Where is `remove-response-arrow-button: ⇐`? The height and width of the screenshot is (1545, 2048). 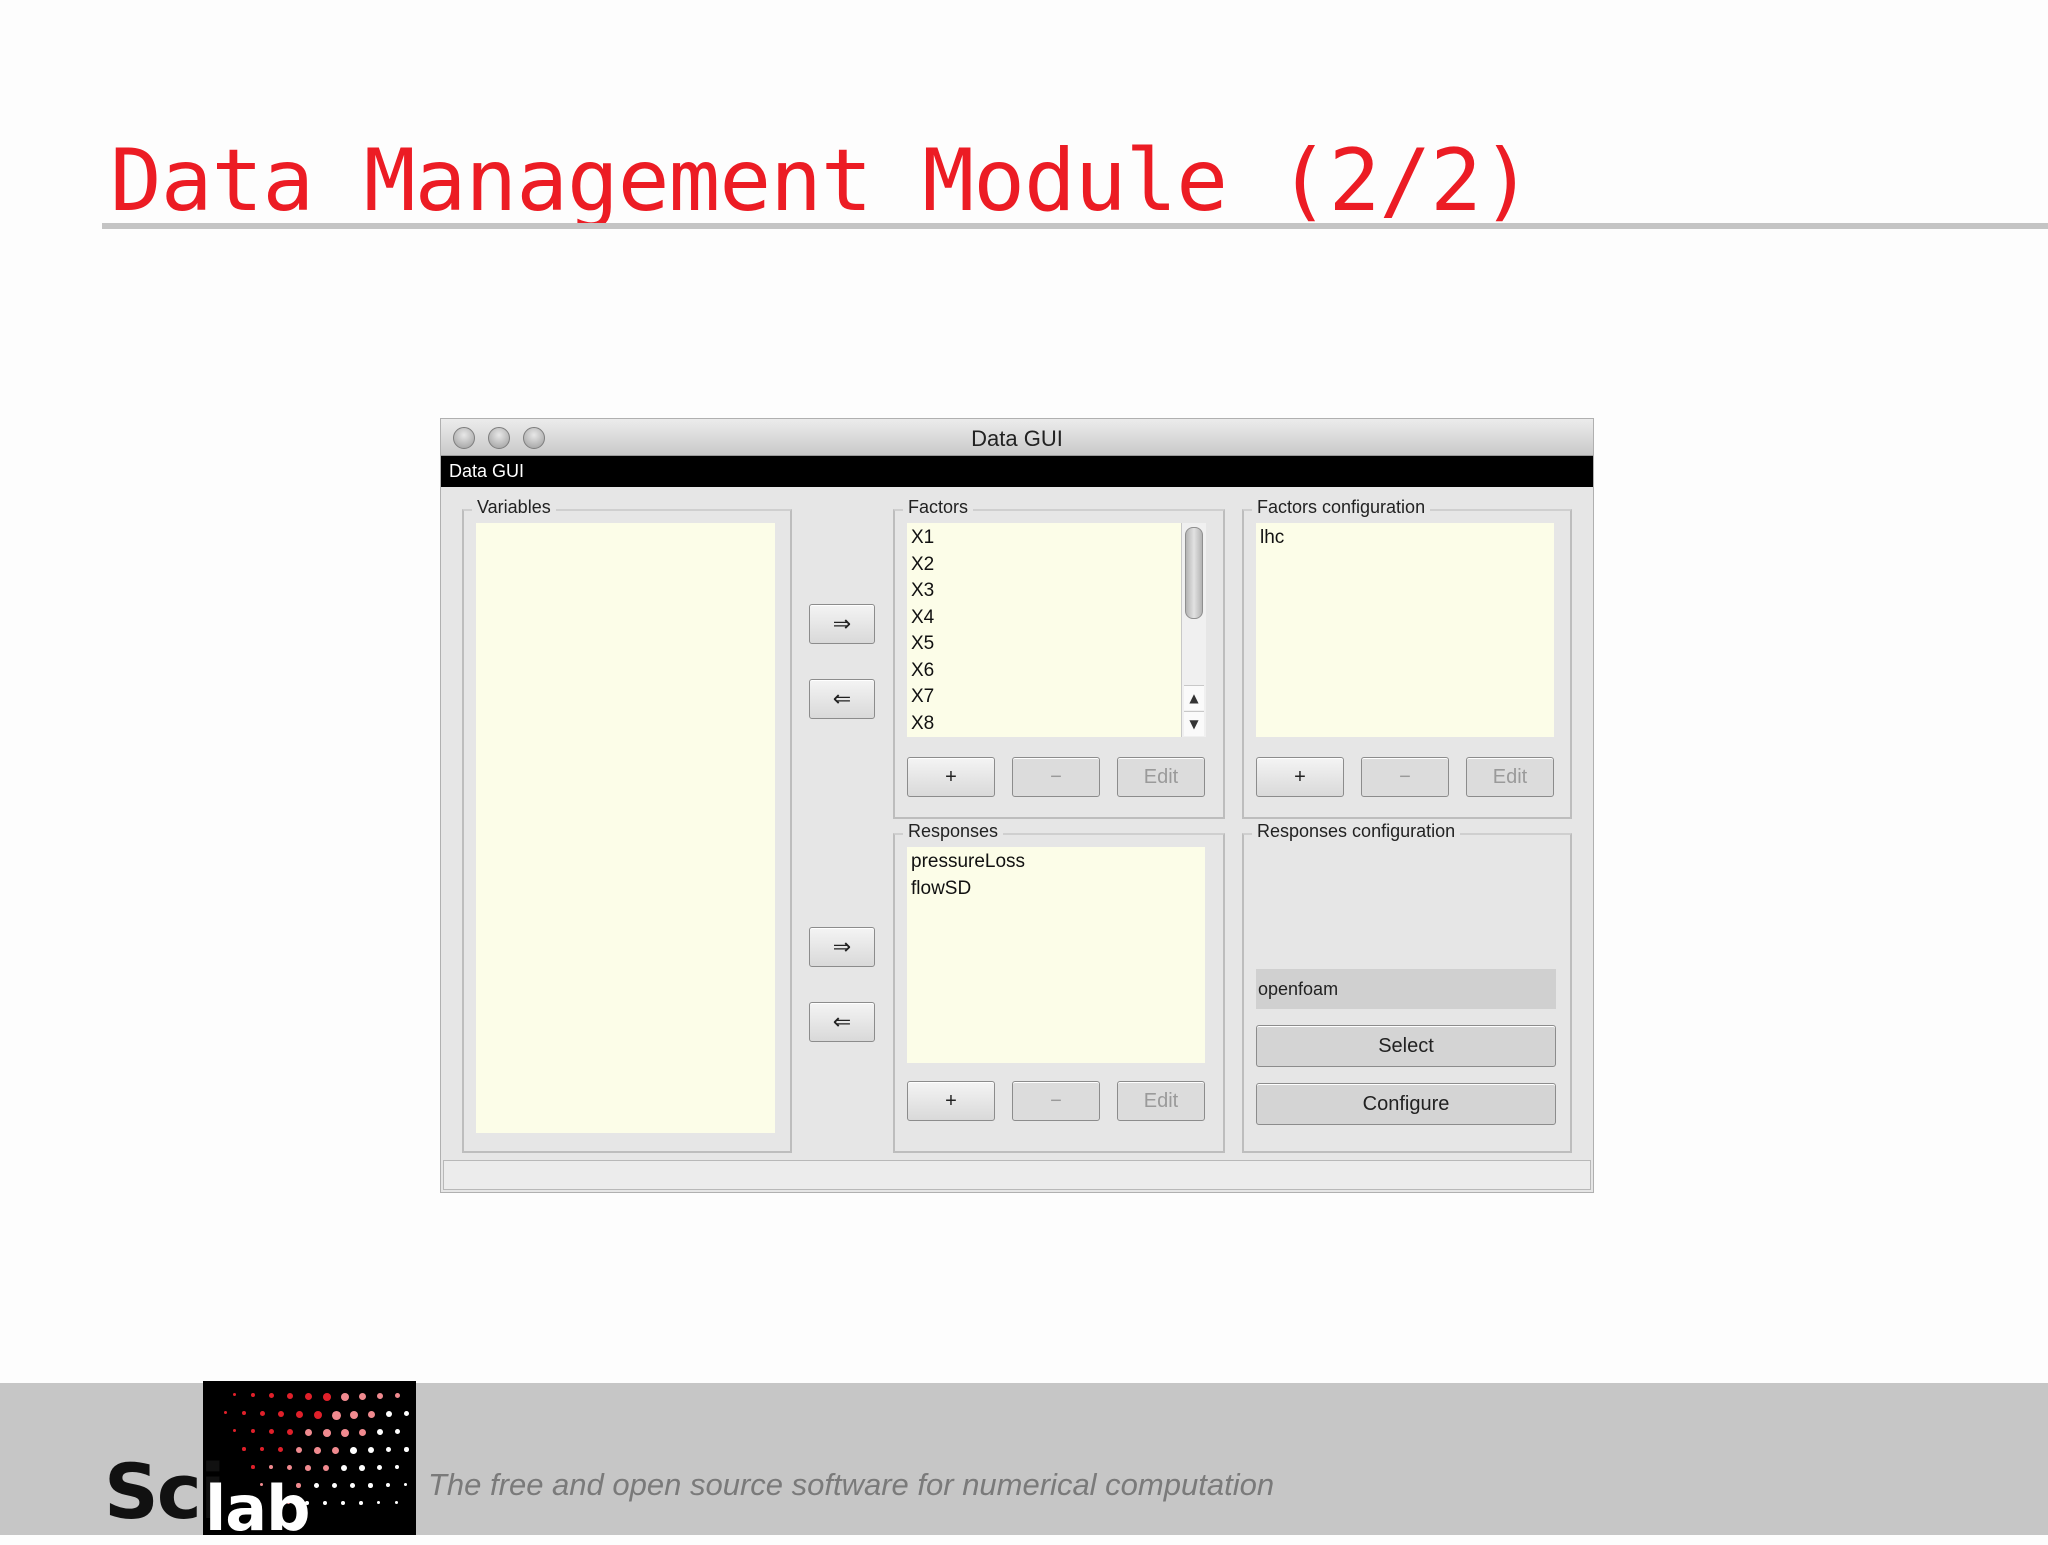
remove-response-arrow-button: ⇐ is located at coordinates (842, 1022).